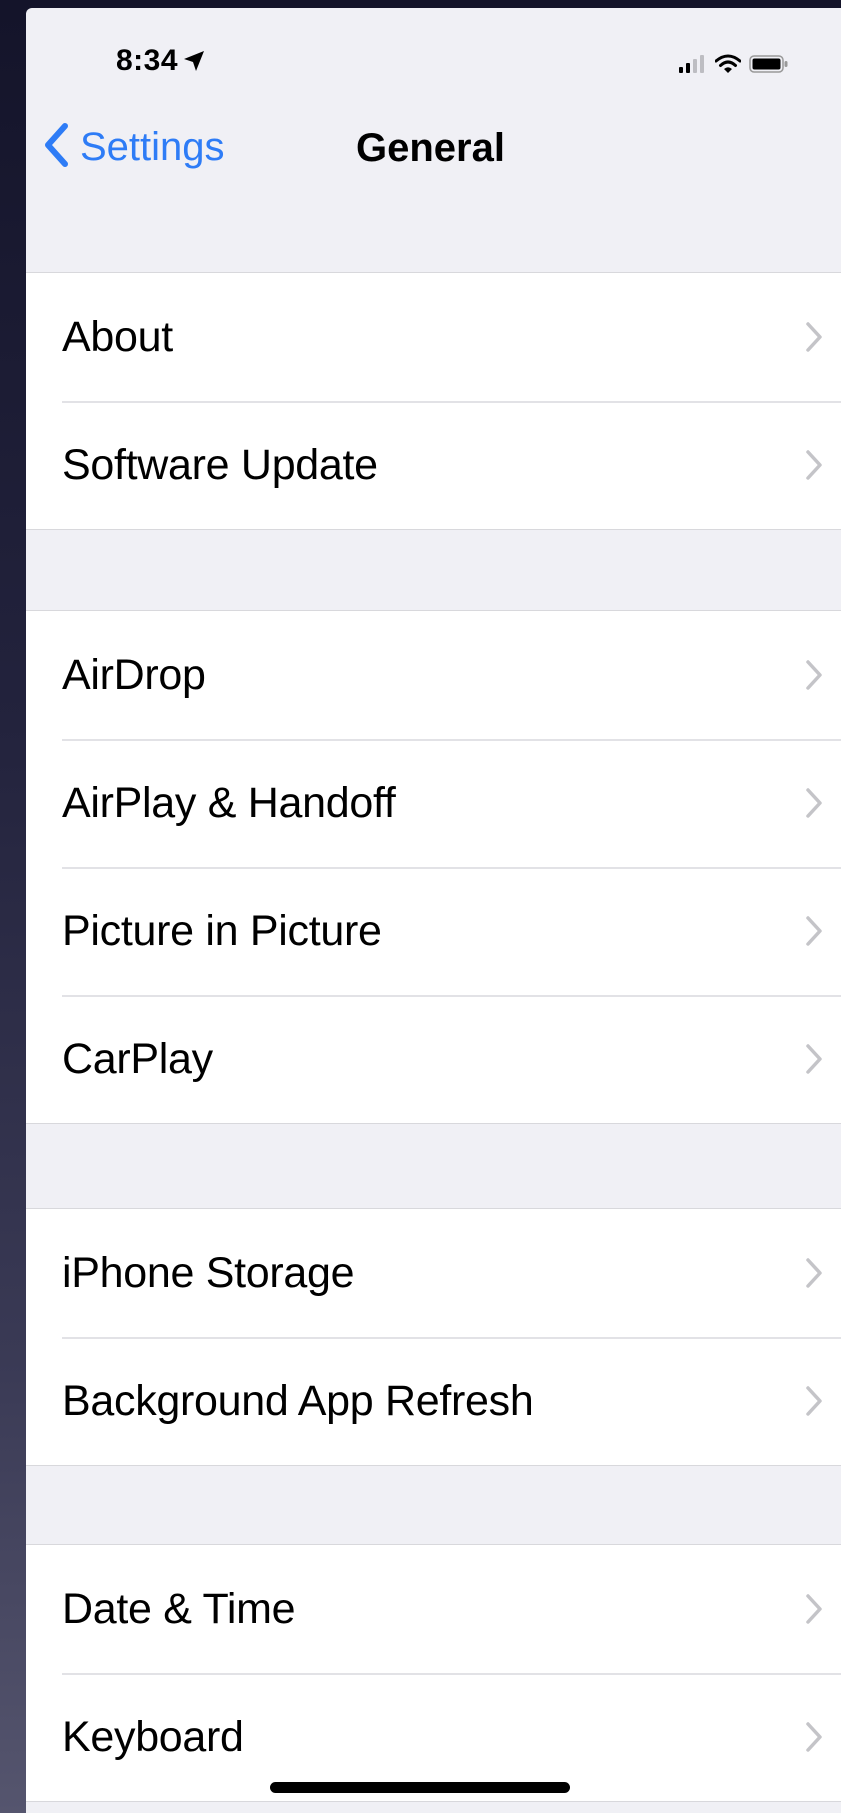  I want to click on wifi-icon, so click(728, 66).